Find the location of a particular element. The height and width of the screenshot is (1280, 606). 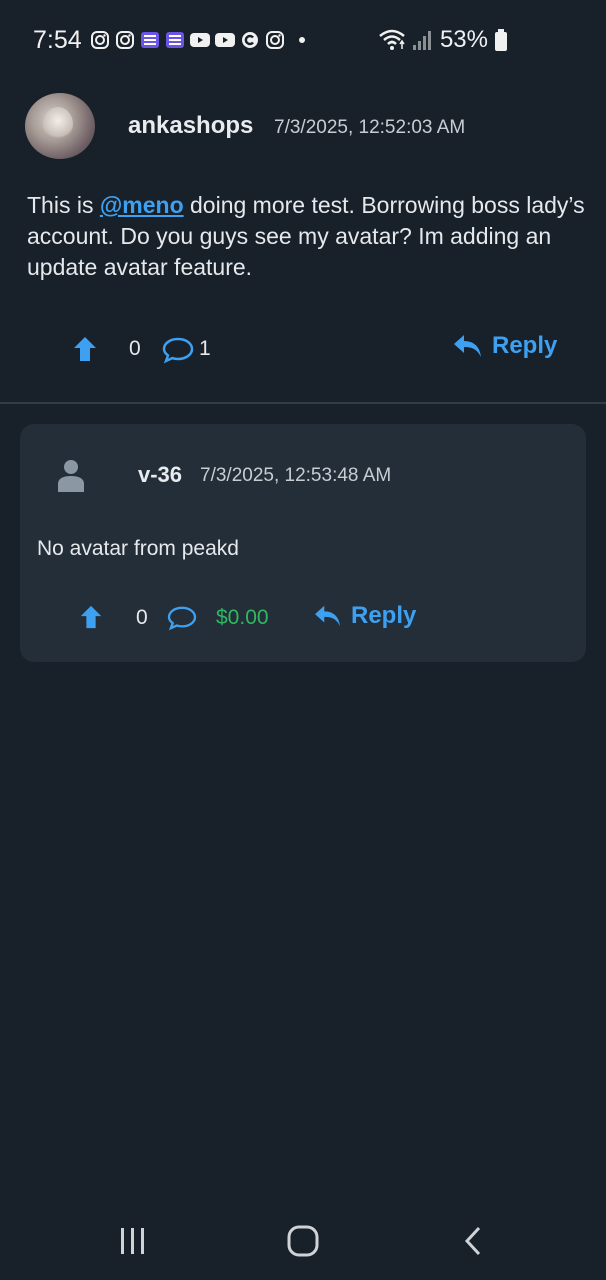

post-timestamp: 7/3/2025, 12:52:03 AM is located at coordinates (370, 127).